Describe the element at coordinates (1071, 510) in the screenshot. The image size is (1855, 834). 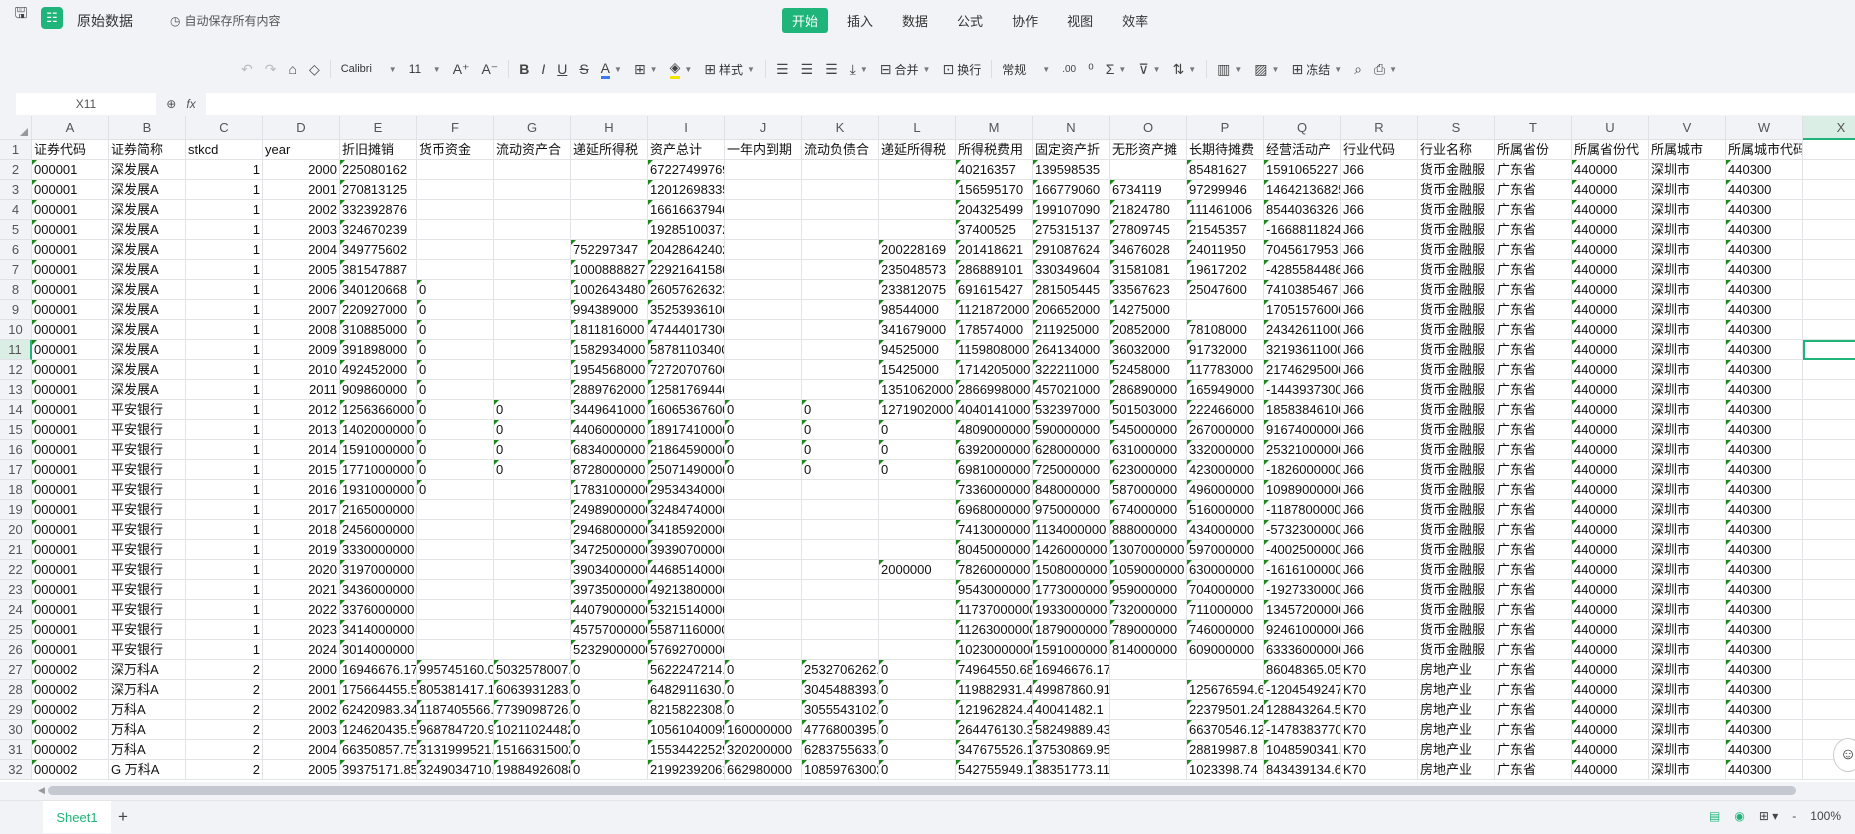
I see `table-cell: 975000000` at that location.